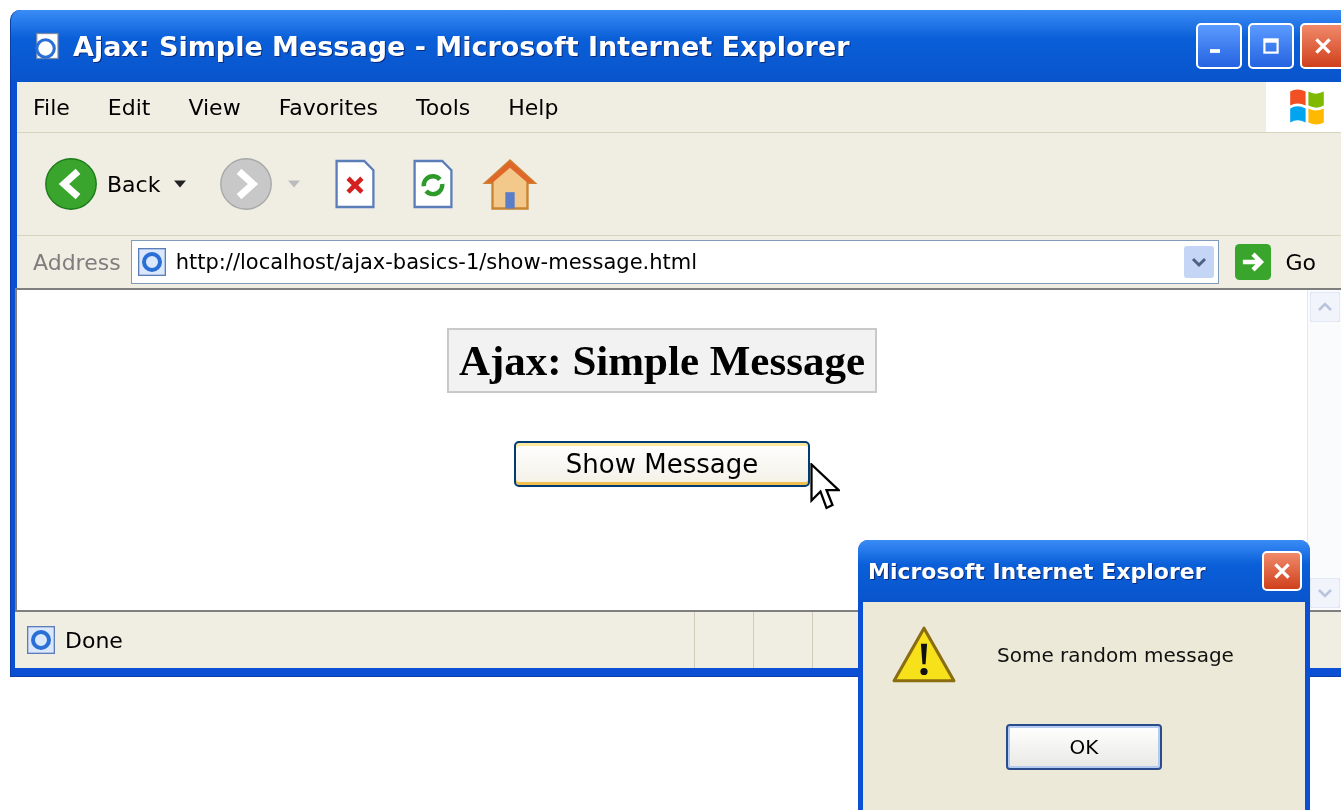 The width and height of the screenshot is (1341, 810). Describe the element at coordinates (180, 184) in the screenshot. I see `caret-icon` at that location.